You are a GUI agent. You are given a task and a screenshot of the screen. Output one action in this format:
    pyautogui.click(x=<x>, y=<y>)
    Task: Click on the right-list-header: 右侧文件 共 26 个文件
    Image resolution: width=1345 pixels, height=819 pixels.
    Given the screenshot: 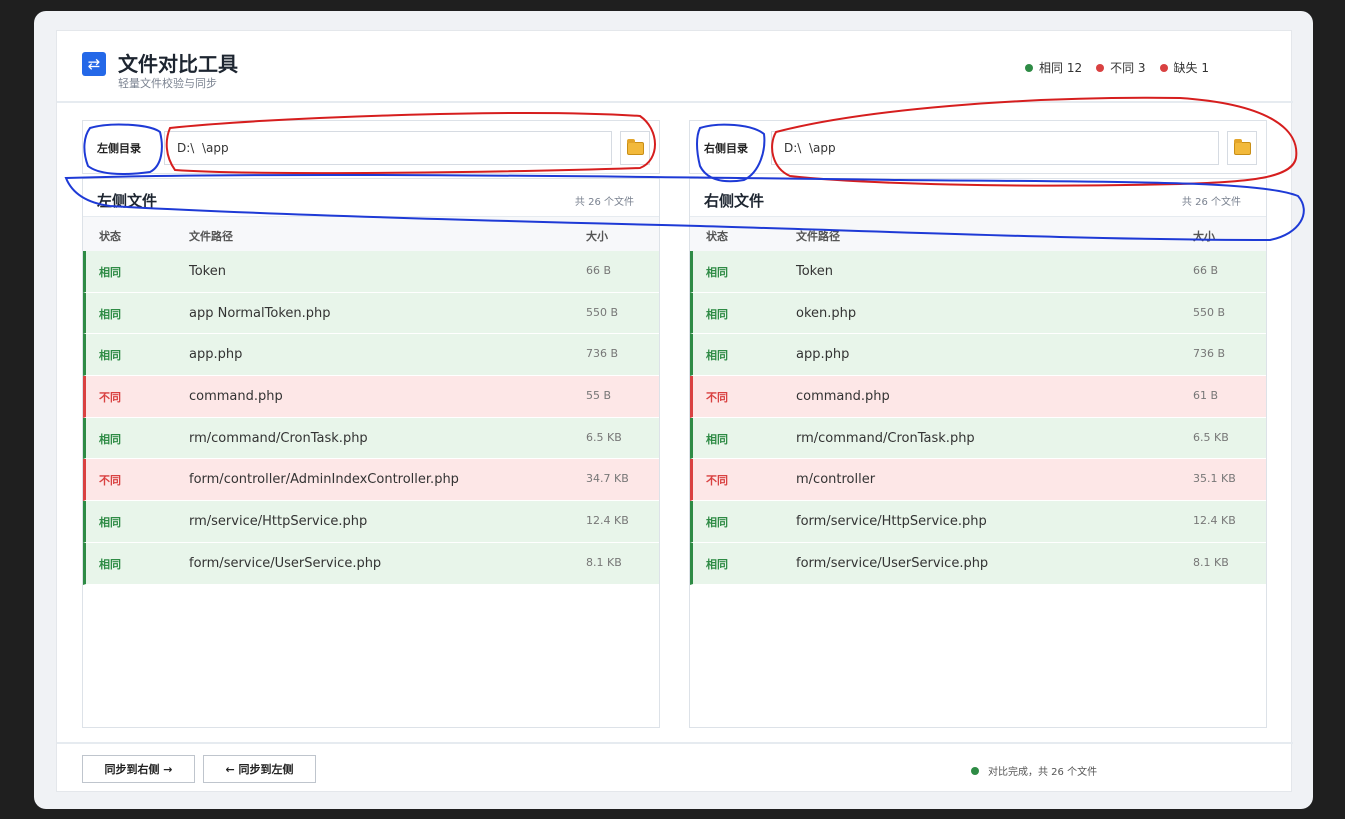 What is the action you would take?
    pyautogui.click(x=978, y=198)
    